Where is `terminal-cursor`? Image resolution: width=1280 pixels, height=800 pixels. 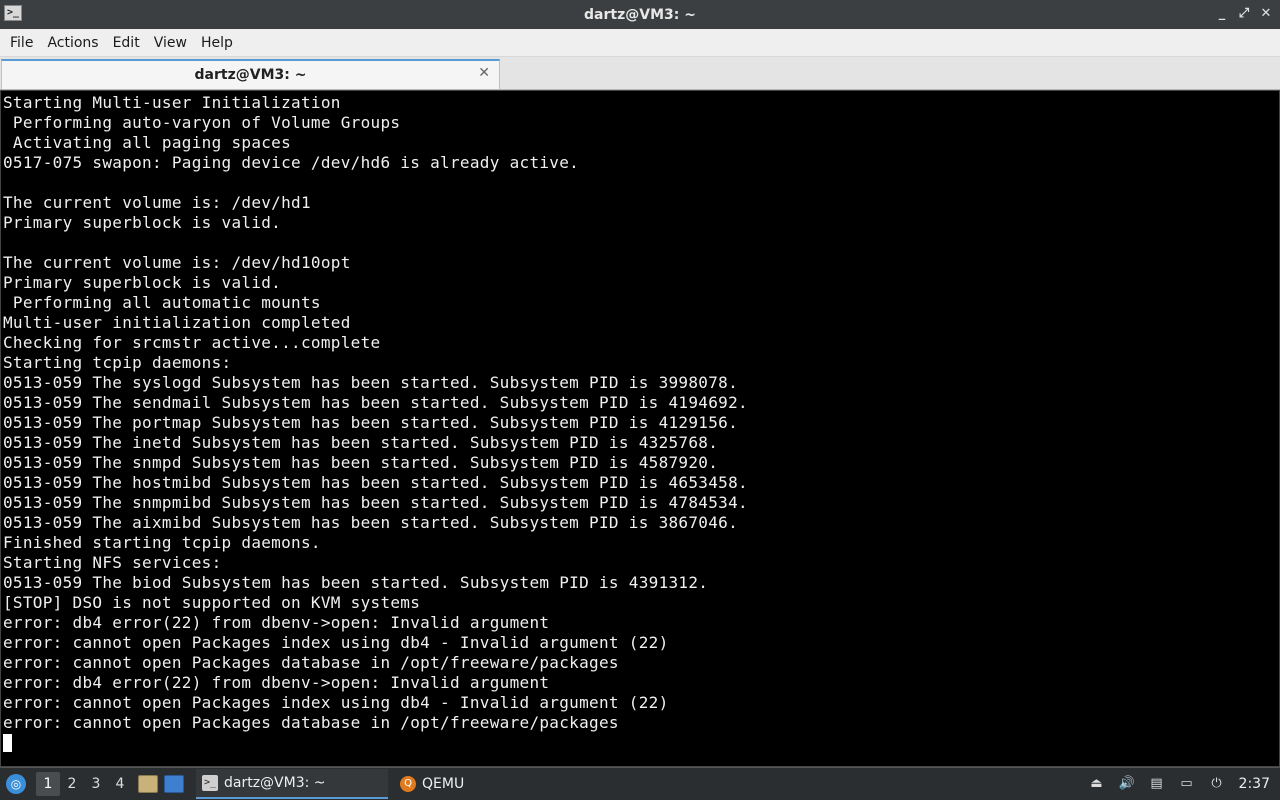 terminal-cursor is located at coordinates (7, 743).